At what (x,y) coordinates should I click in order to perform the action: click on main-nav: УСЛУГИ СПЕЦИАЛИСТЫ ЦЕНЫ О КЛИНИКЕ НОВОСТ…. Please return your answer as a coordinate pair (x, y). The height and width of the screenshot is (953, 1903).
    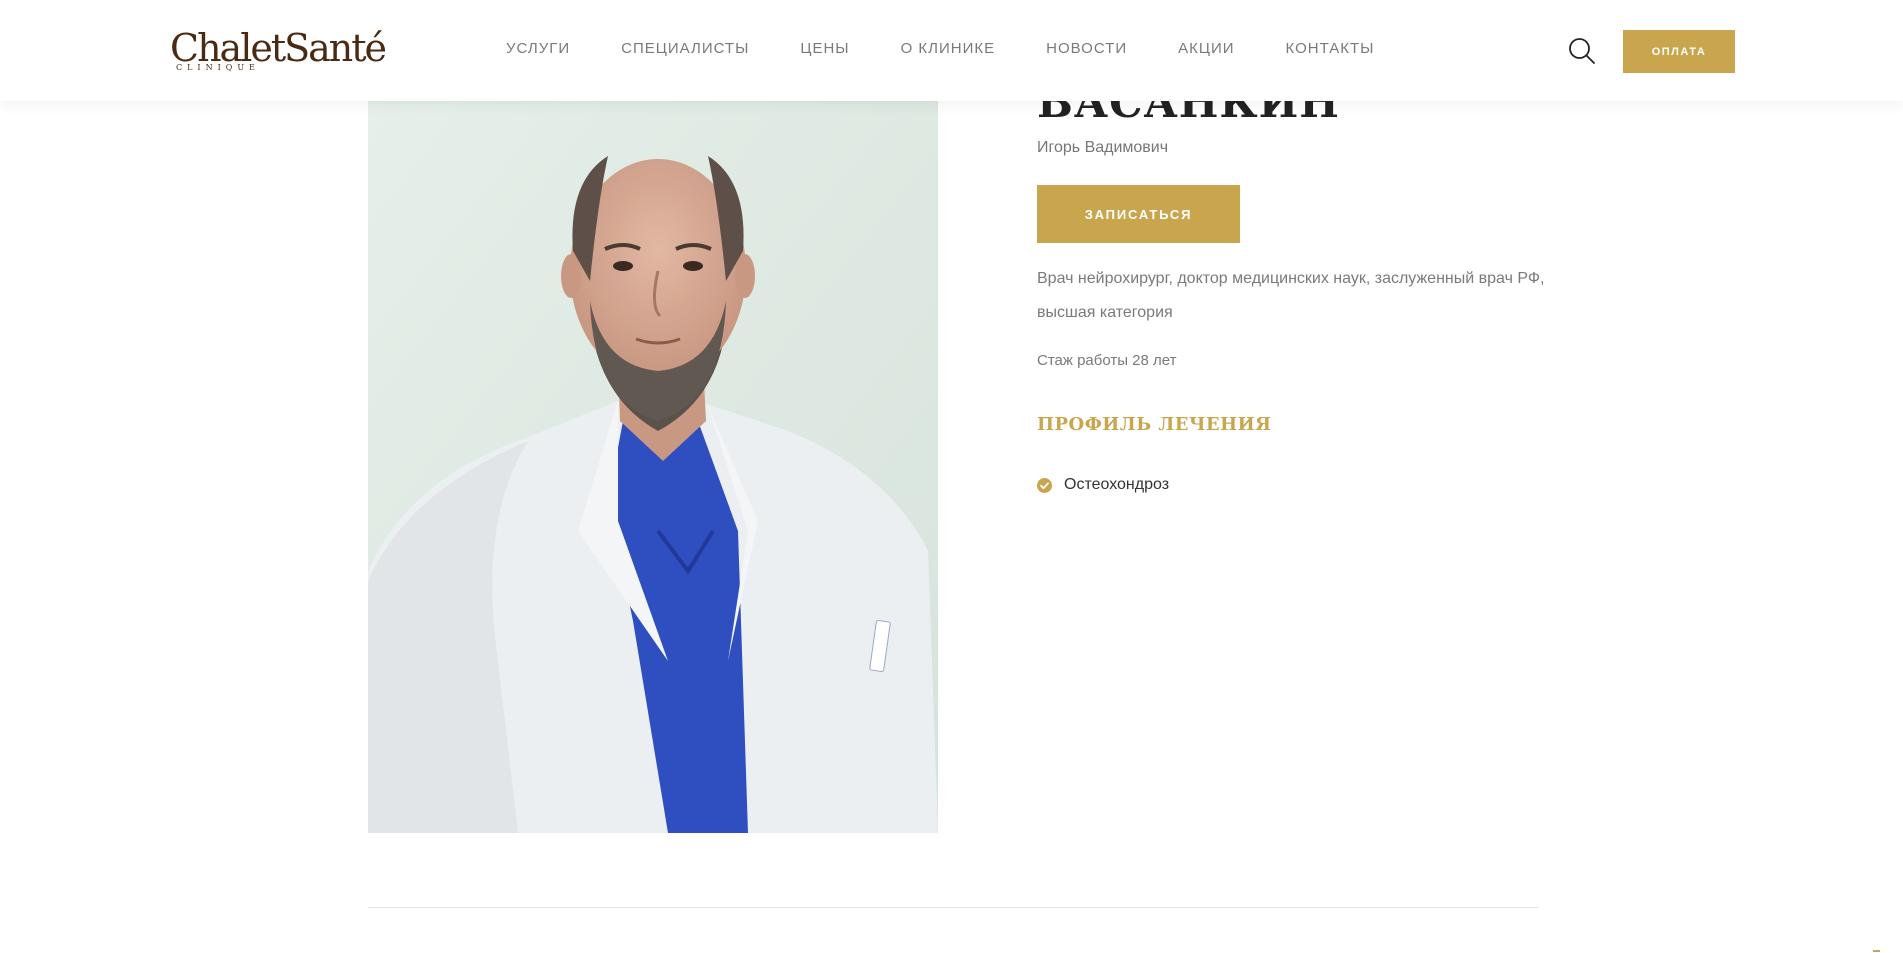
    Looking at the image, I should click on (940, 48).